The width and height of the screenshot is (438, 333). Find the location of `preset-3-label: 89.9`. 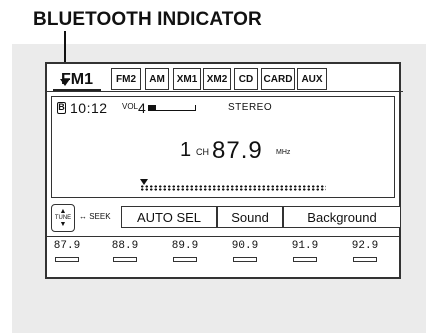

preset-3-label: 89.9 is located at coordinates (185, 246).